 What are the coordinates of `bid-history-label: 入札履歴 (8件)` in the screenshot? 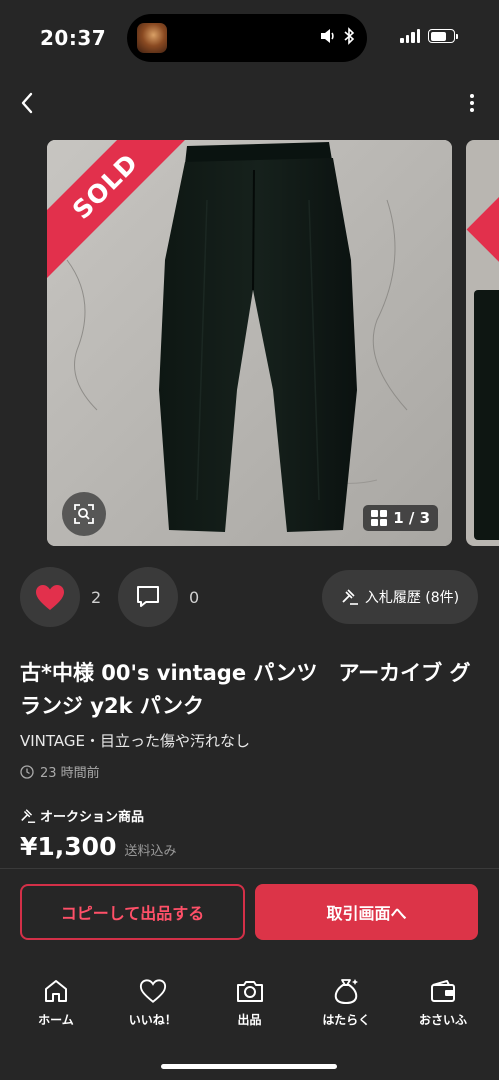 It's located at (412, 598).